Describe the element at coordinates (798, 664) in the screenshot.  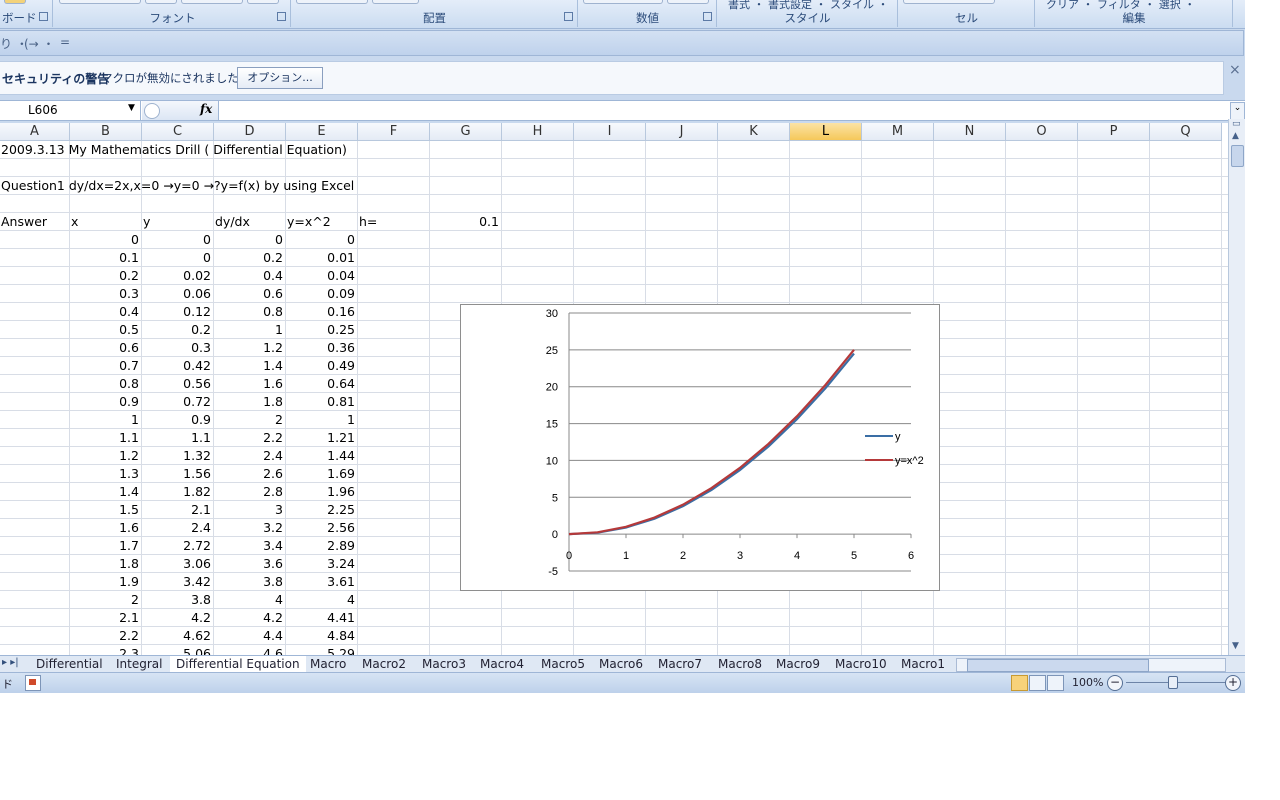
I see `tab-macro9: Macro9` at that location.